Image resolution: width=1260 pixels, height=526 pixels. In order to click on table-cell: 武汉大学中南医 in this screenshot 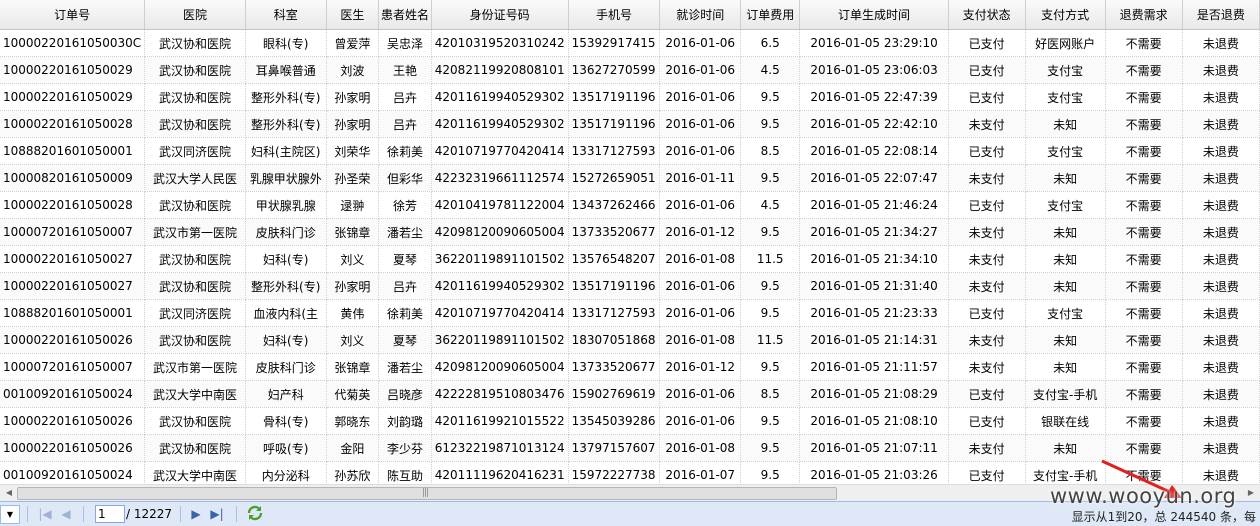, I will do `click(195, 394)`.